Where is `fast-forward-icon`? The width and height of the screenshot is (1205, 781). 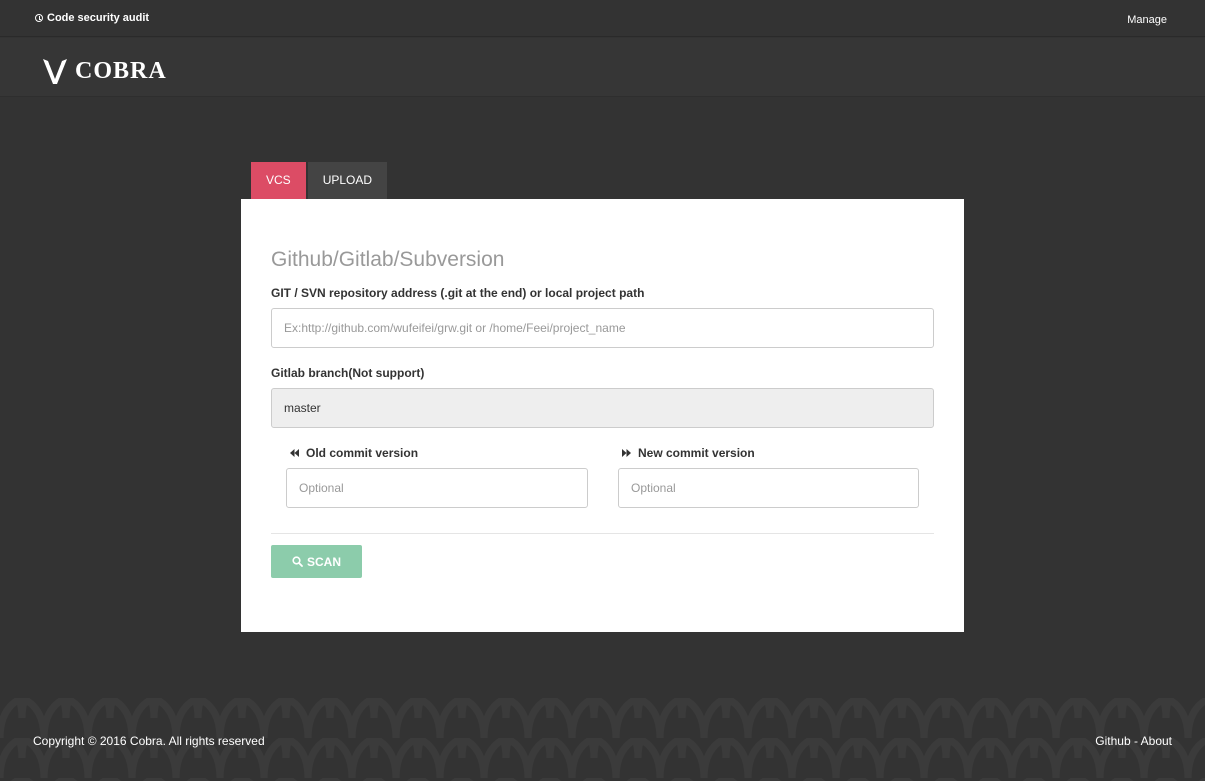
fast-forward-icon is located at coordinates (626, 453).